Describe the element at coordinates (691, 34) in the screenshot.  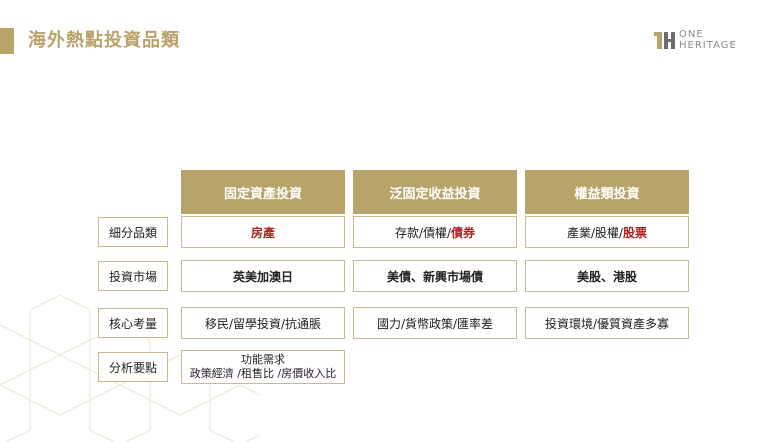
I see `logo-text-line1: ONE` at that location.